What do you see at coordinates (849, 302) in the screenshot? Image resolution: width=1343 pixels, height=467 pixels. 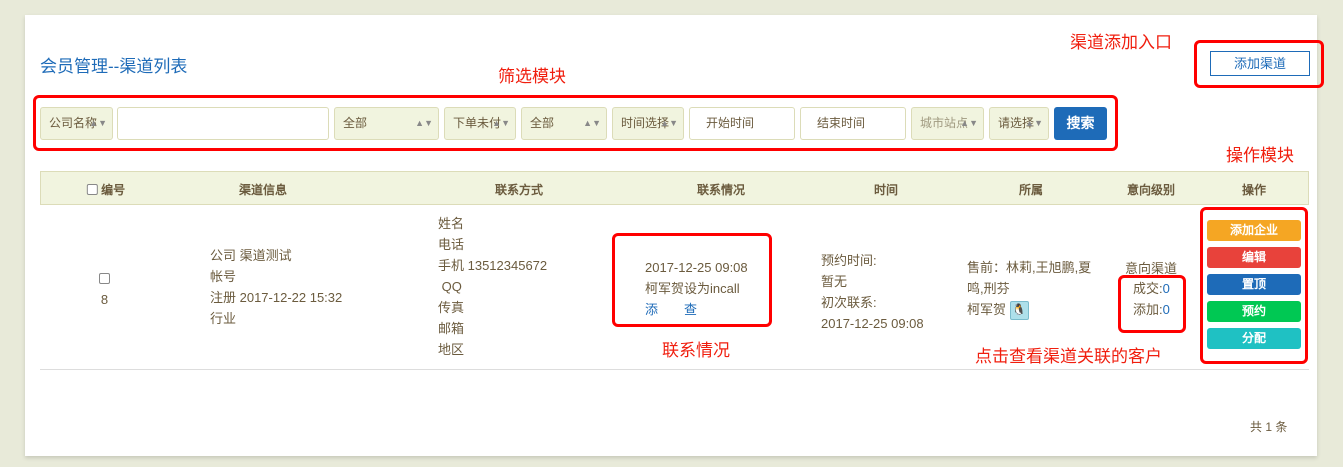 I see `first-contact-label: 初次联系:` at bounding box center [849, 302].